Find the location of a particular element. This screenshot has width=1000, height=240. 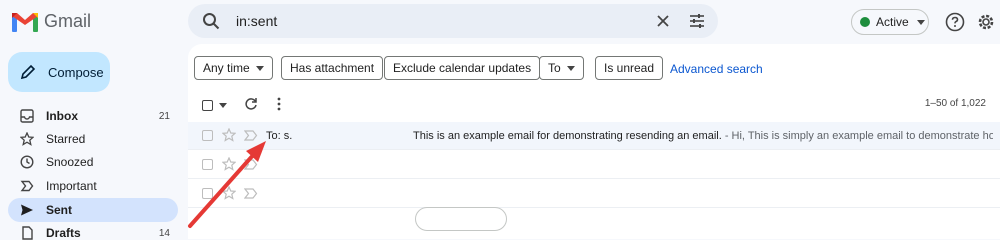

compose-label: Compose is located at coordinates (76, 72).